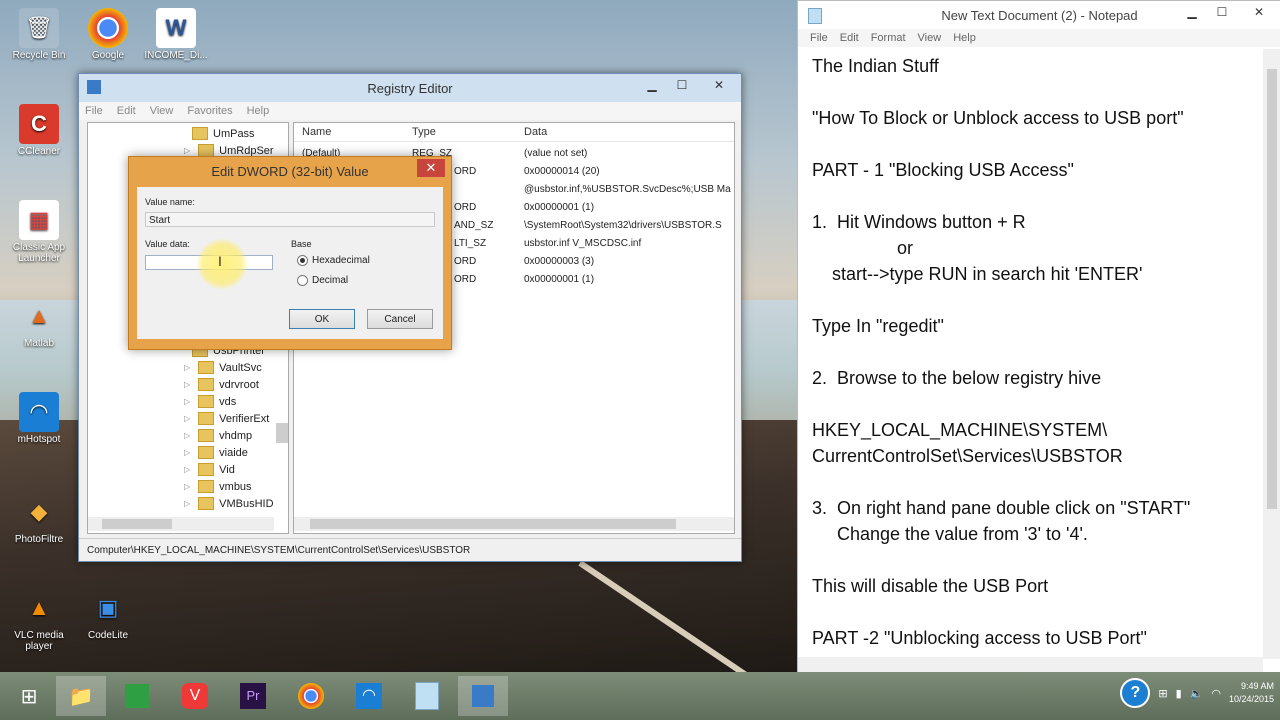 This screenshot has height=720, width=1280. I want to click on desktop-icon-codelite: ▣ CodeLite, so click(108, 614).